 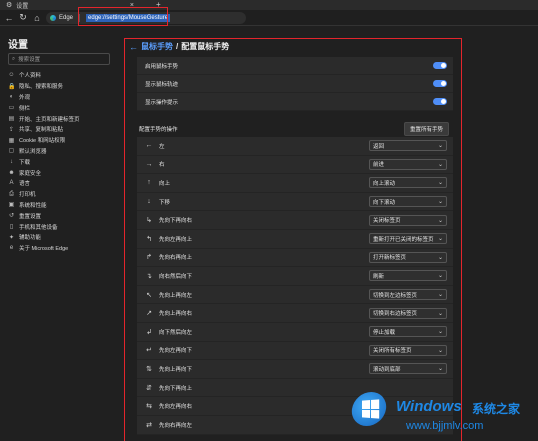 What do you see at coordinates (408, 369) in the screenshot?
I see `gesture-action-select: 滚动到底部 ⌄` at bounding box center [408, 369].